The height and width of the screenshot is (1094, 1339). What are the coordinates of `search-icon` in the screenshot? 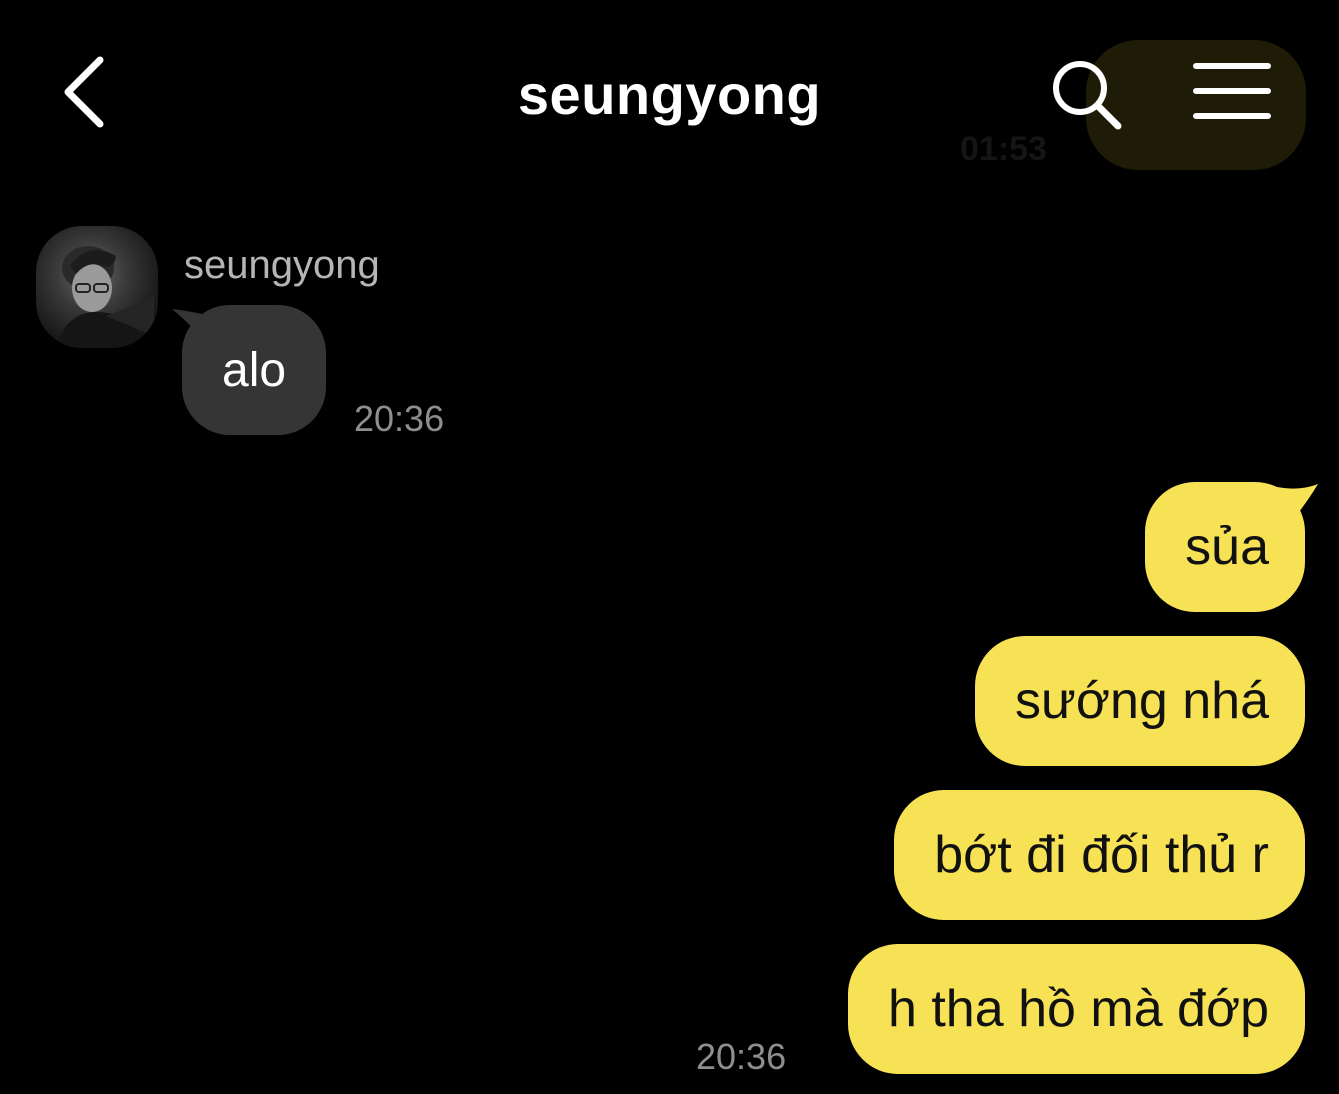 It's located at (1087, 95).